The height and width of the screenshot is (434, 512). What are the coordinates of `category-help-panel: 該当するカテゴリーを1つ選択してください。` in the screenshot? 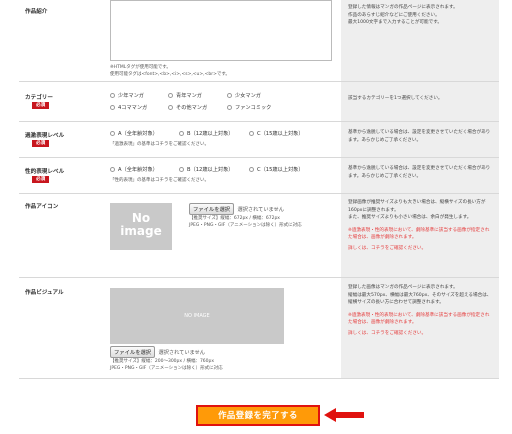 It's located at (420, 101).